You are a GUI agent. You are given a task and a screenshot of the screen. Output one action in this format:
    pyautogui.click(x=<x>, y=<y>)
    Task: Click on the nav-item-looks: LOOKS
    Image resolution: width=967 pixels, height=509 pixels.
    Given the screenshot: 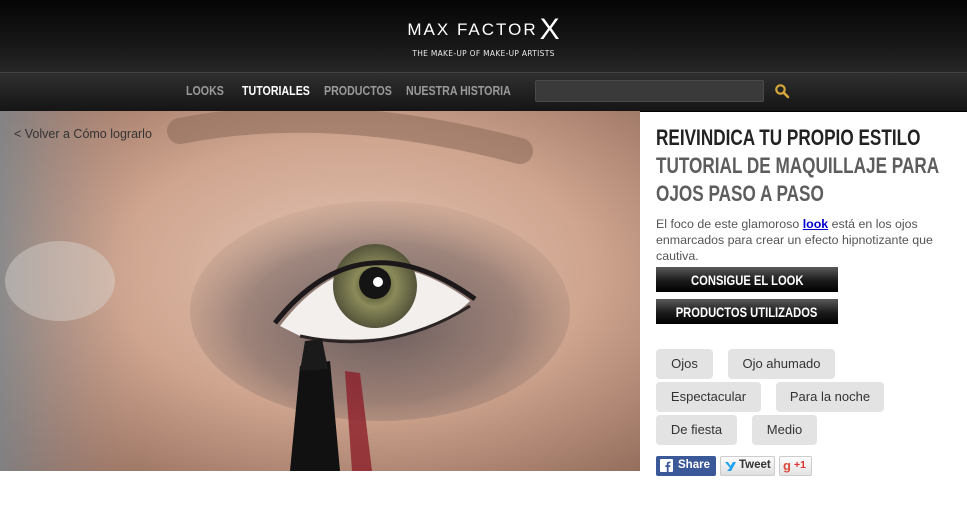 What is the action you would take?
    pyautogui.click(x=205, y=90)
    